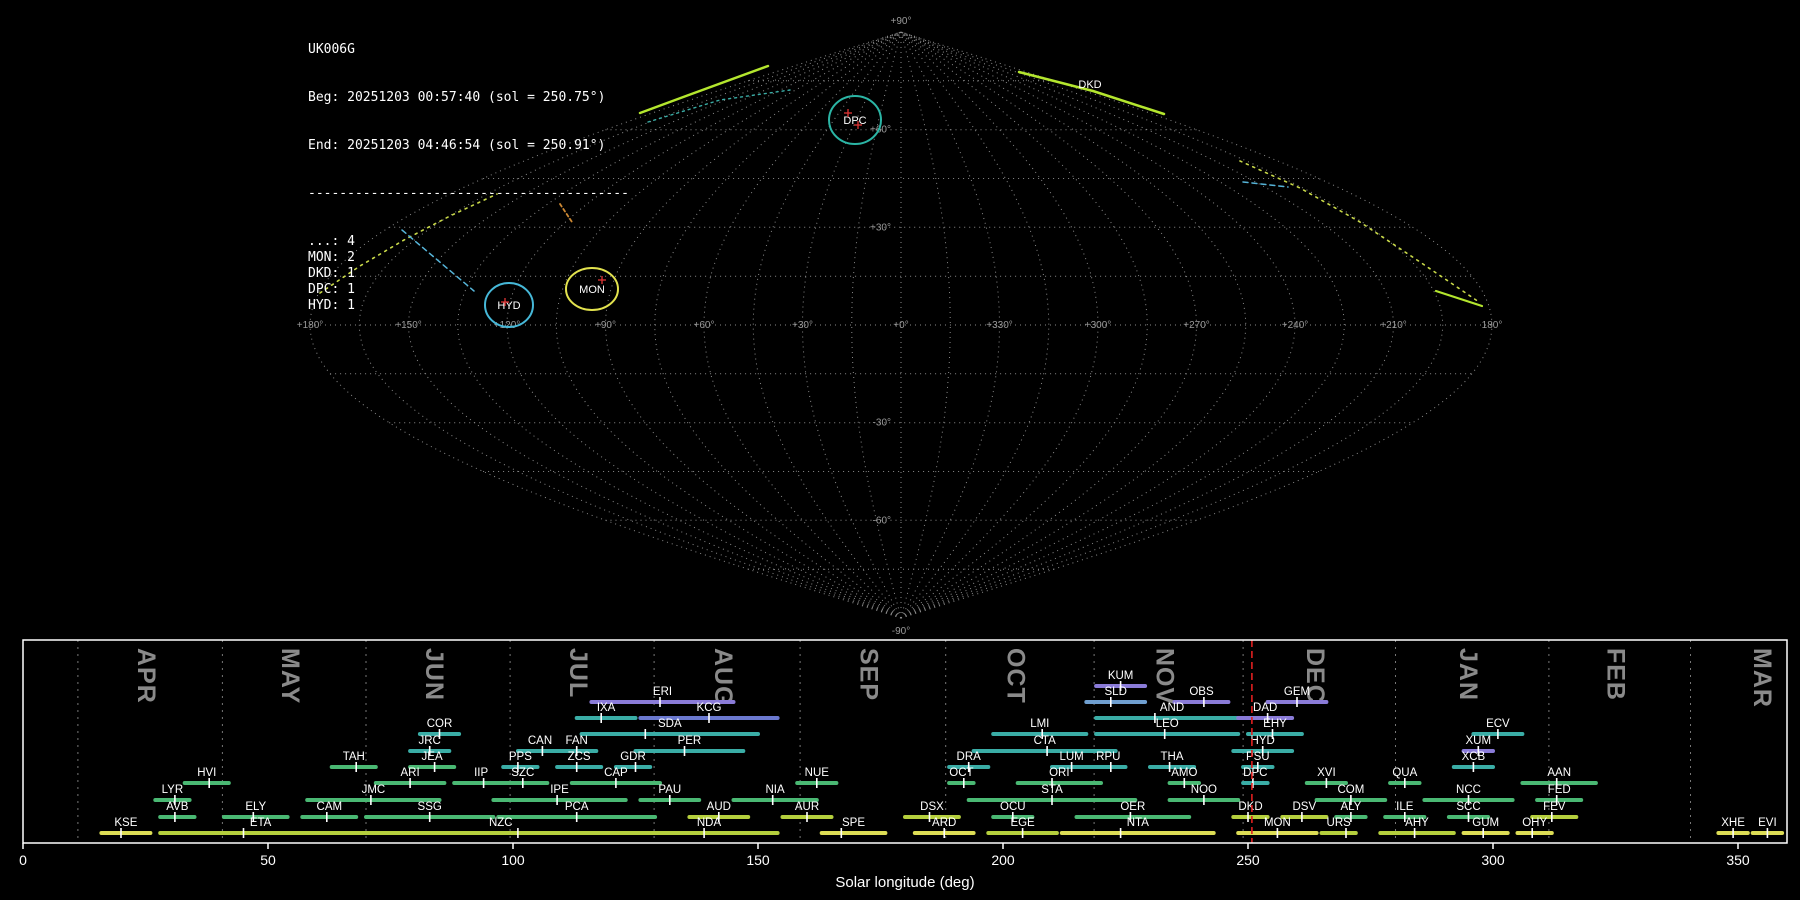 Image resolution: width=1800 pixels, height=900 pixels. What do you see at coordinates (125, 823) in the screenshot?
I see `shower-label-kse: KSE` at bounding box center [125, 823].